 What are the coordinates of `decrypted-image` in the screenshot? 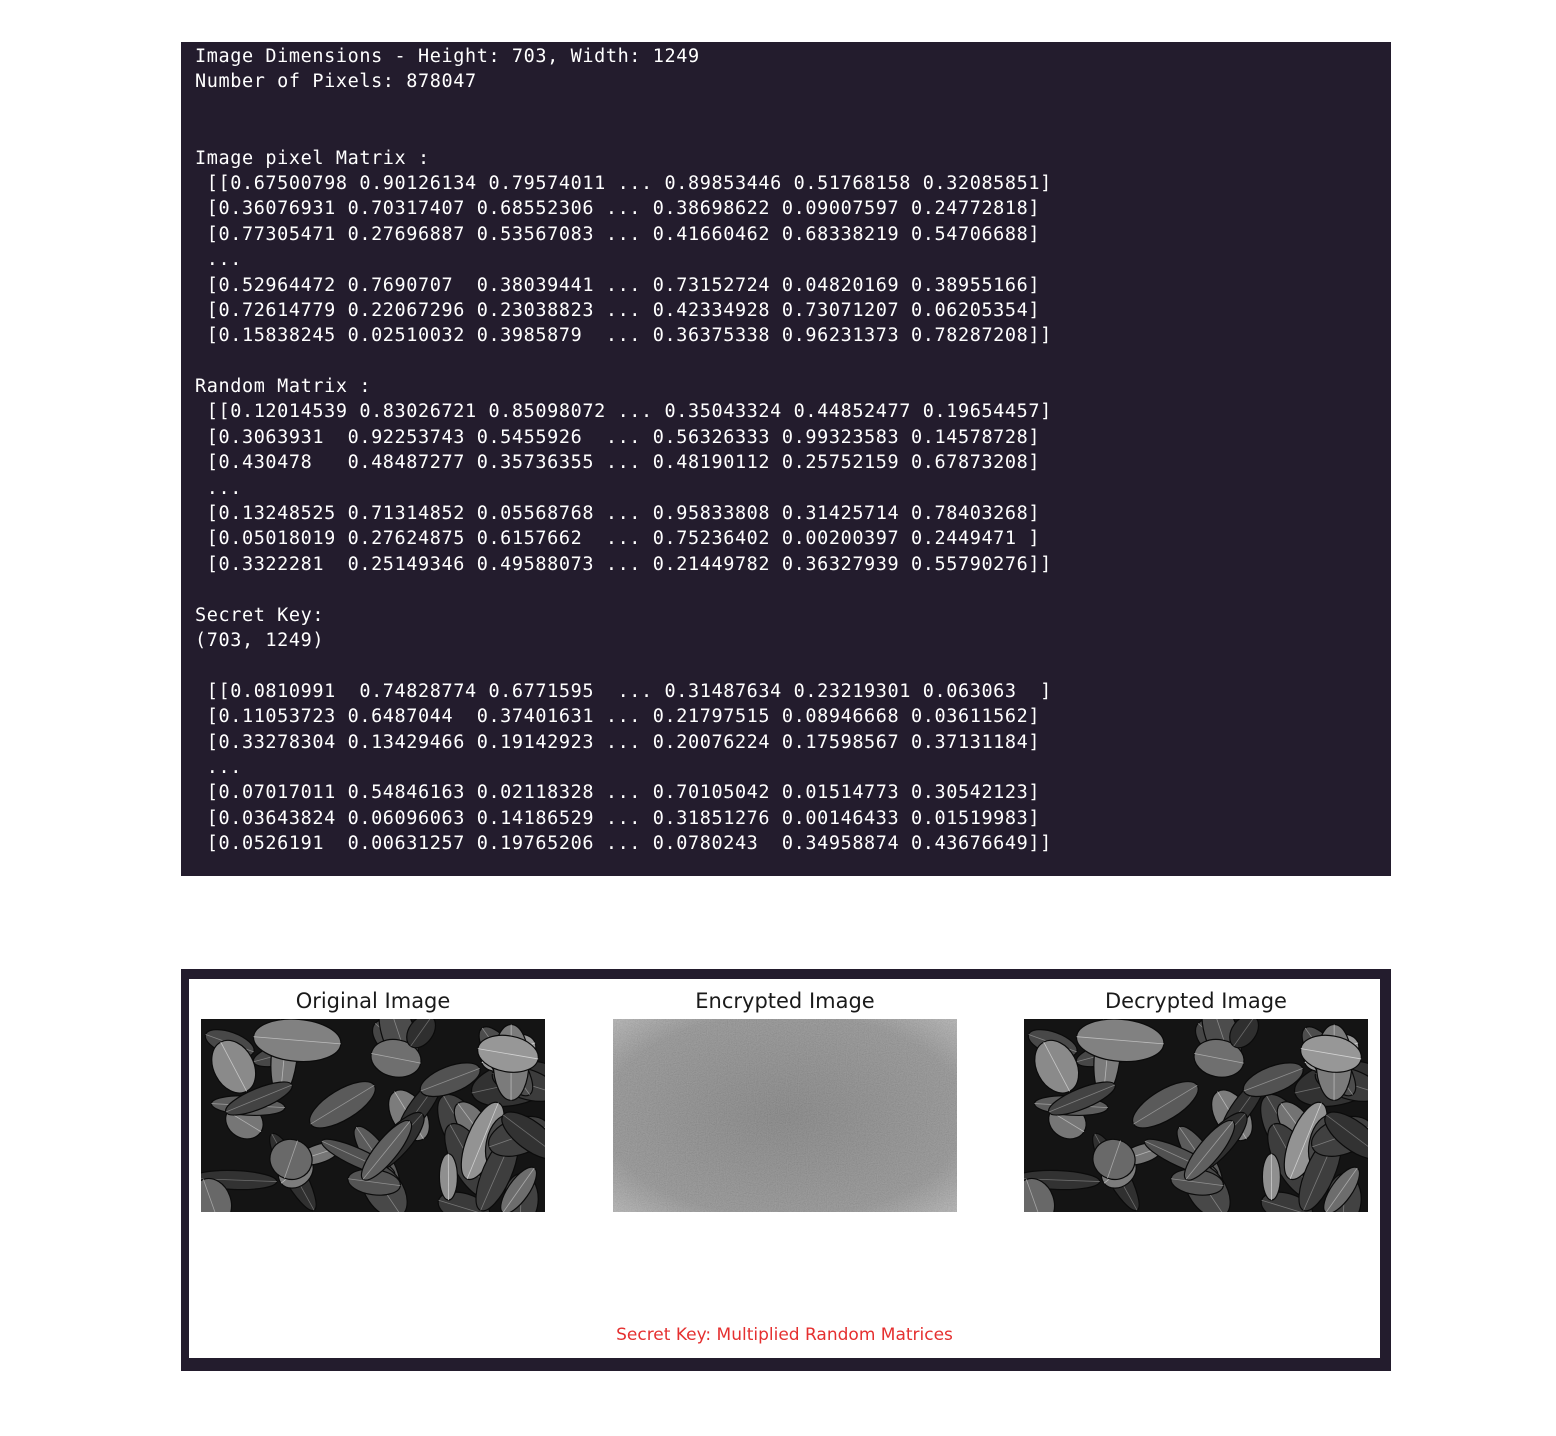 It's located at (1196, 1115).